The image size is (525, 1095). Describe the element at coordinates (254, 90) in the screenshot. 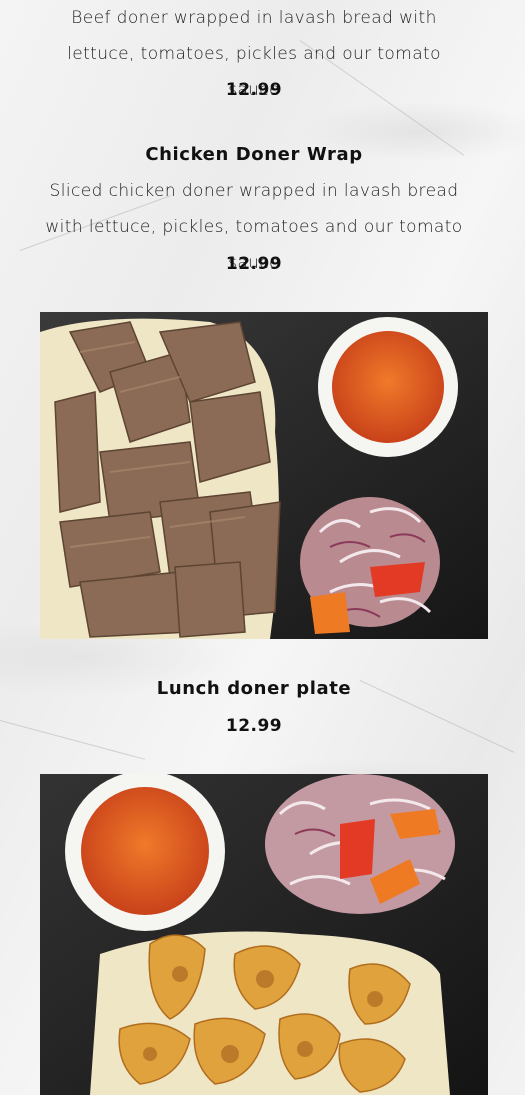

I see `beef-doner-wrap-price: 12.99` at that location.